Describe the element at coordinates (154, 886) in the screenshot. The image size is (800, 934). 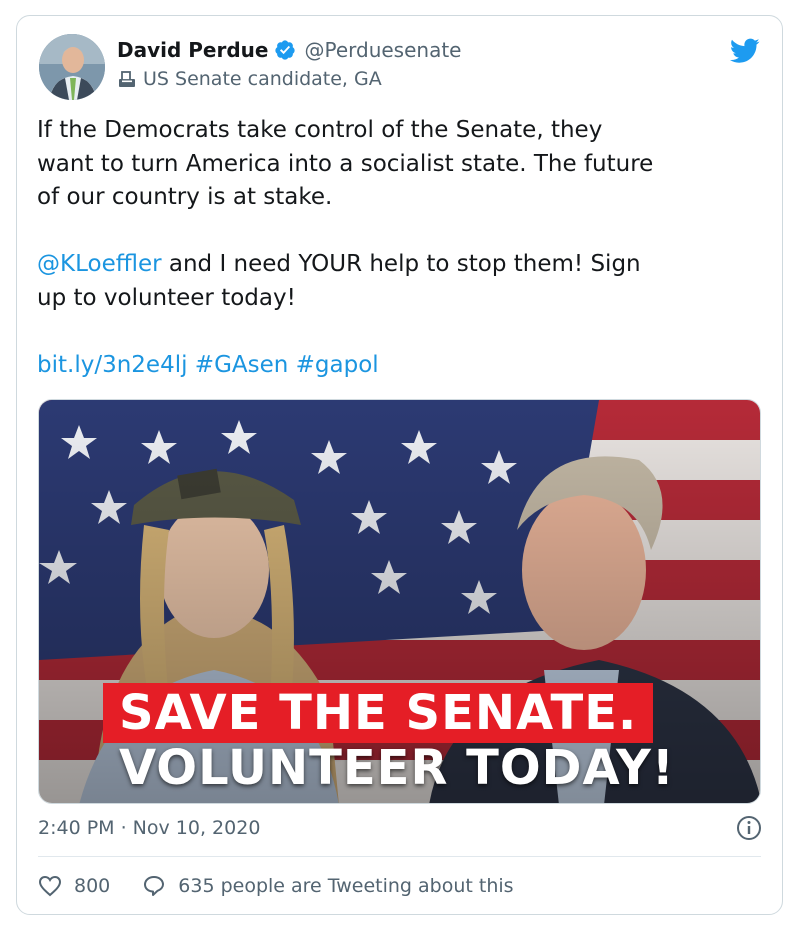
I see `reply-icon` at that location.